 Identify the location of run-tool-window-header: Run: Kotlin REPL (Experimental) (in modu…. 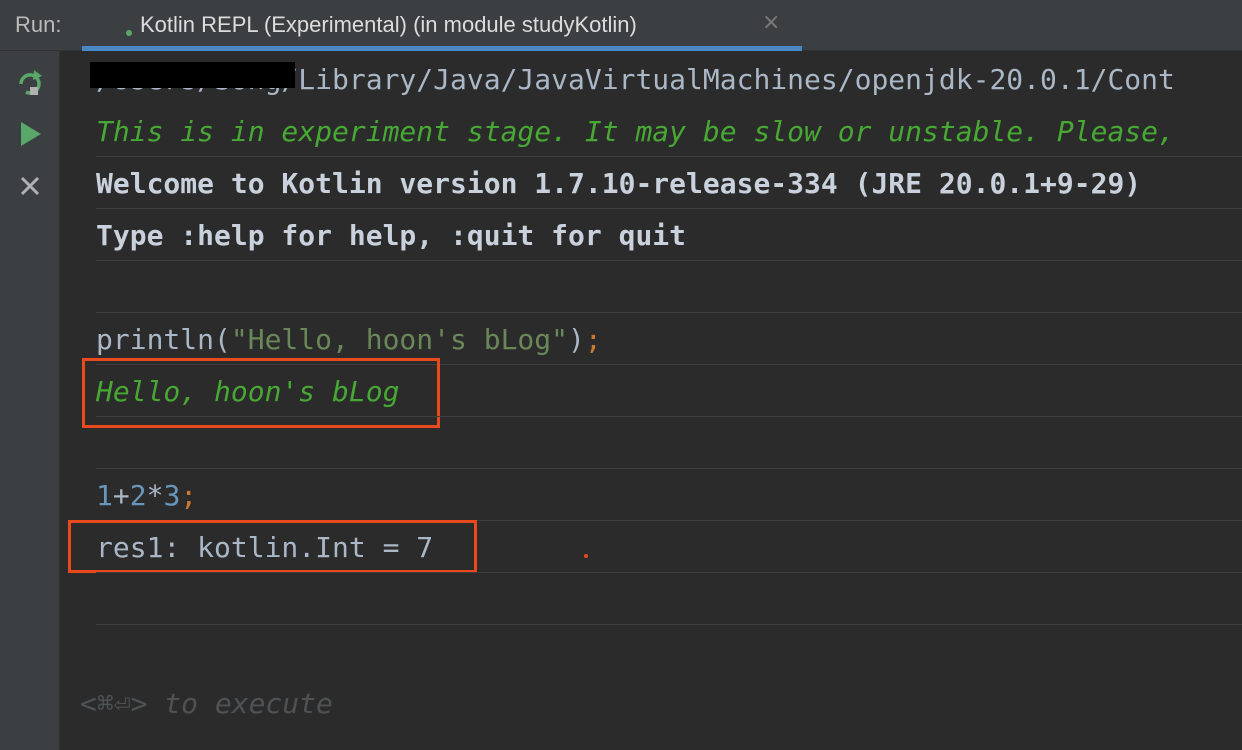
(621, 25).